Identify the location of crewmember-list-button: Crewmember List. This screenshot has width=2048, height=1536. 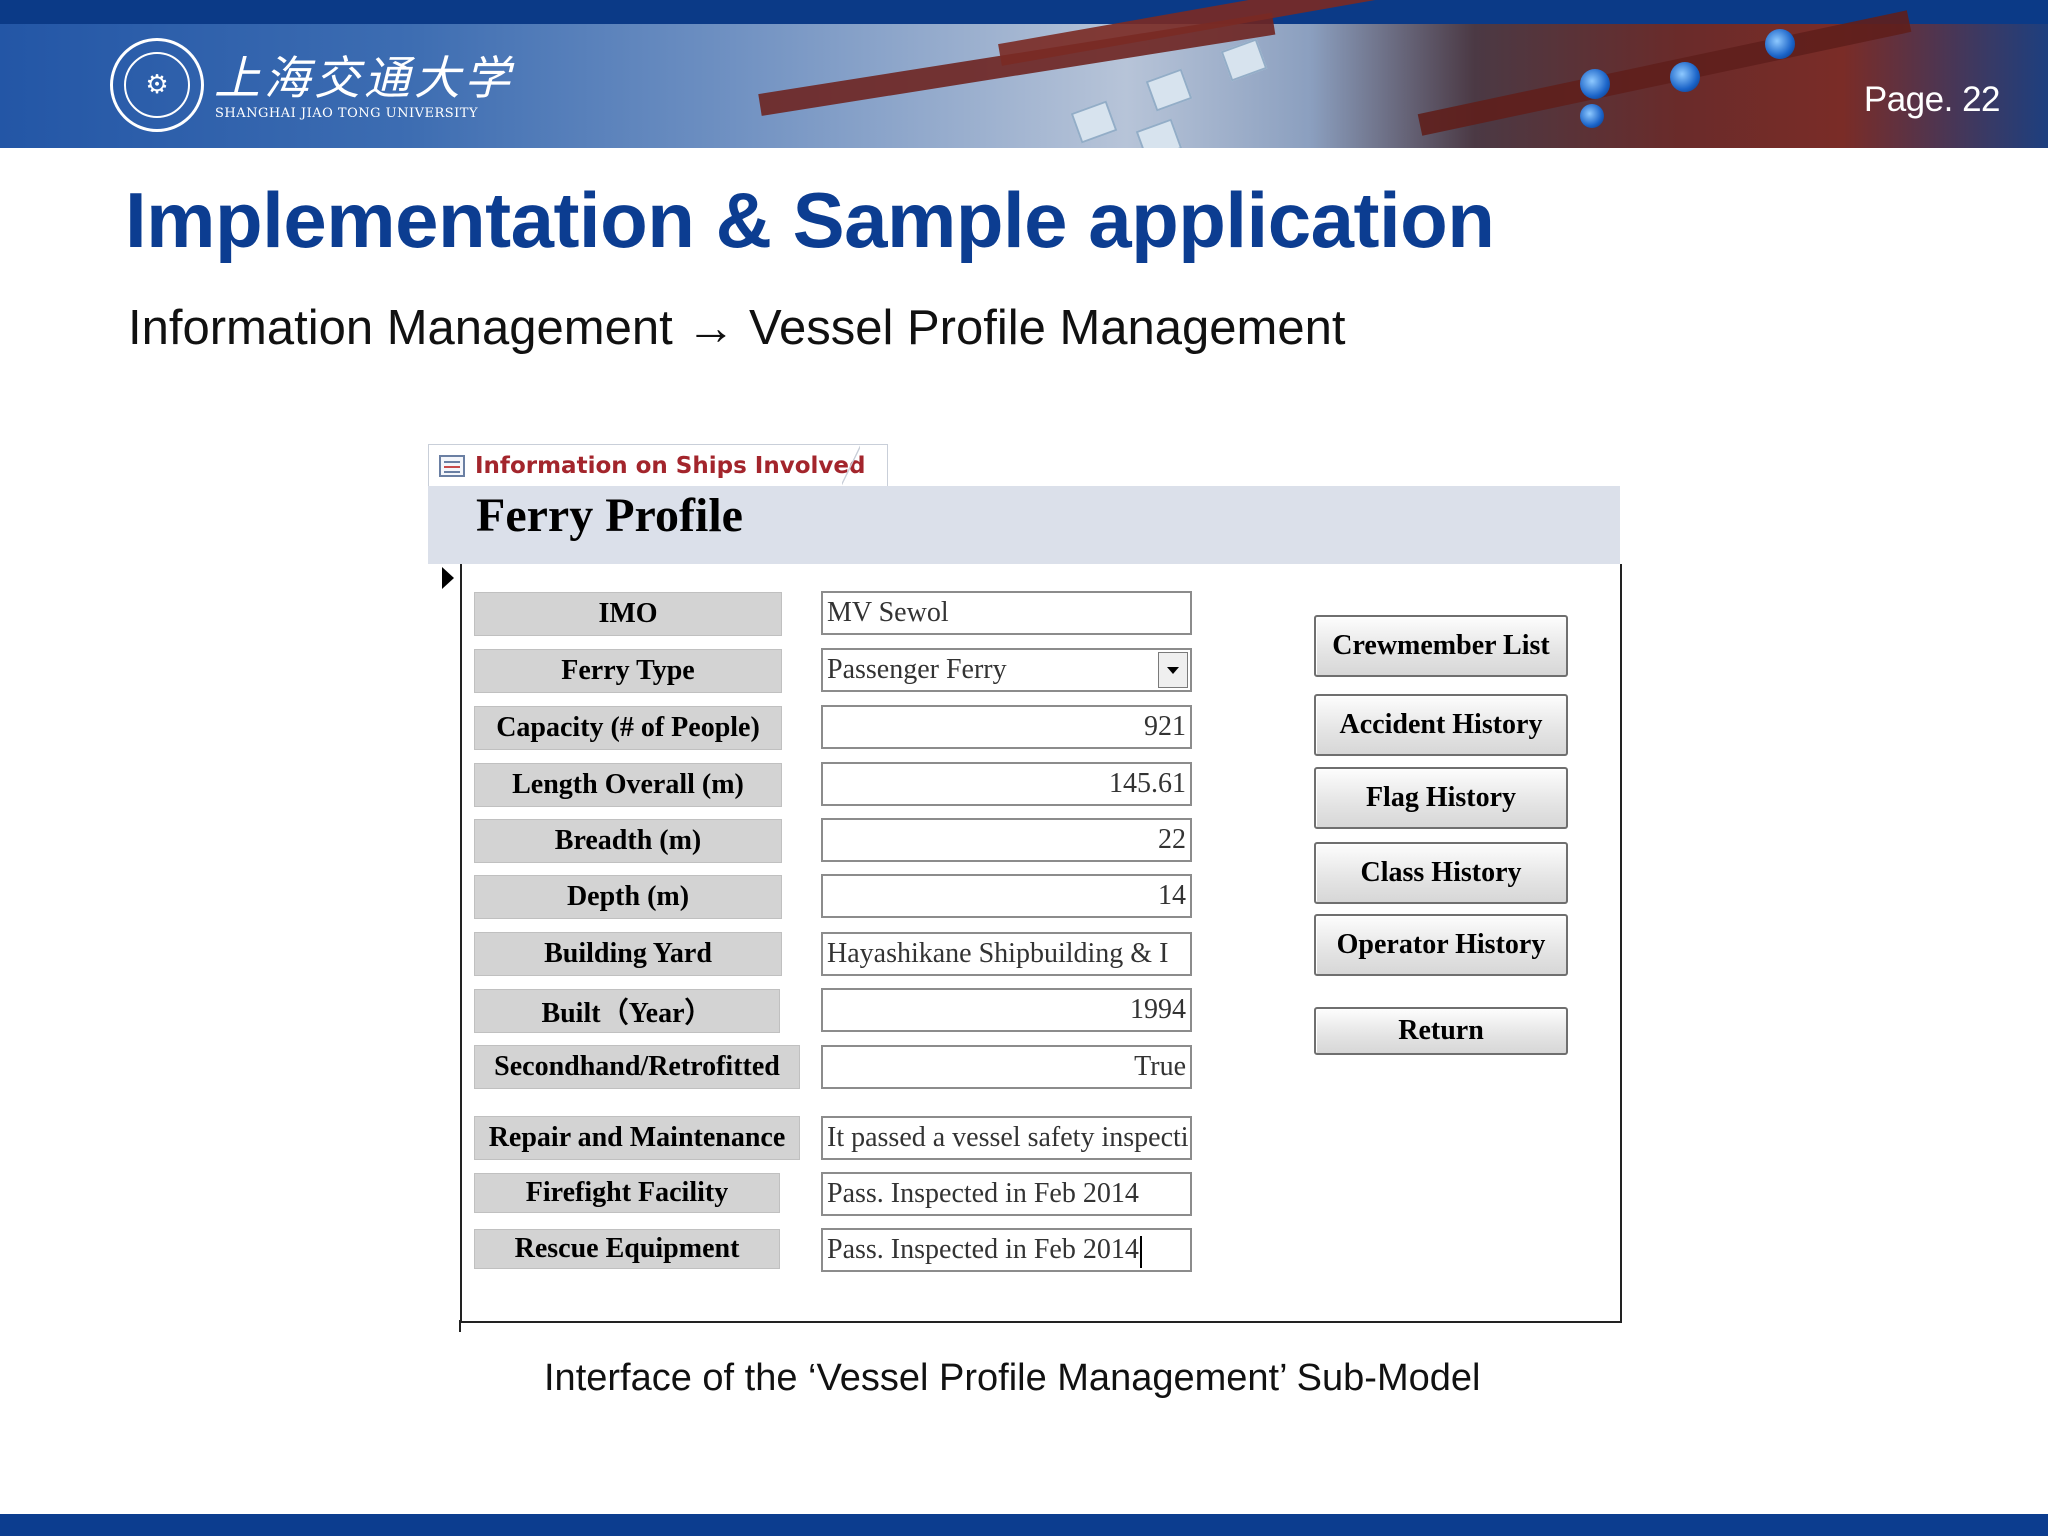
(1441, 646).